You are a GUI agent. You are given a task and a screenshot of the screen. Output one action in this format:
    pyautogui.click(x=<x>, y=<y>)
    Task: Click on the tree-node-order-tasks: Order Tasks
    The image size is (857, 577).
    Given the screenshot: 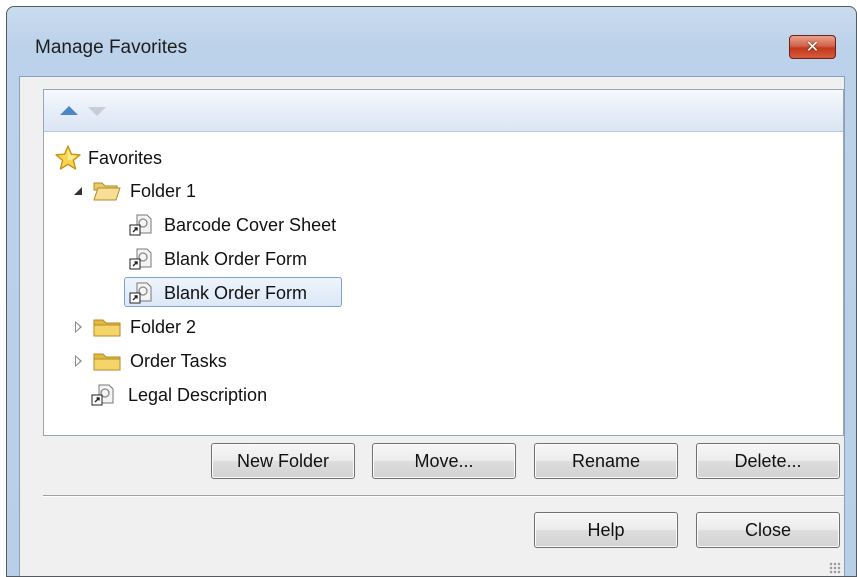 What is the action you would take?
    pyautogui.click(x=180, y=361)
    